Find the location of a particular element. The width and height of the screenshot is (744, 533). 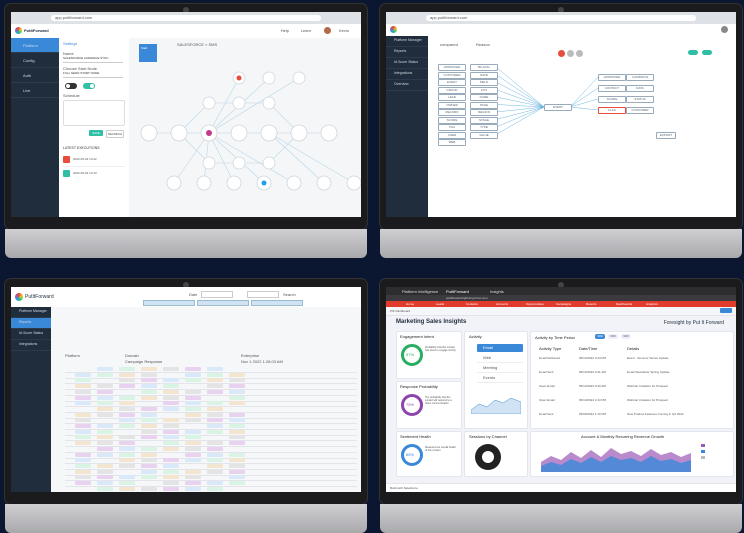

mapping-chip: VALUE is located at coordinates (484, 135).